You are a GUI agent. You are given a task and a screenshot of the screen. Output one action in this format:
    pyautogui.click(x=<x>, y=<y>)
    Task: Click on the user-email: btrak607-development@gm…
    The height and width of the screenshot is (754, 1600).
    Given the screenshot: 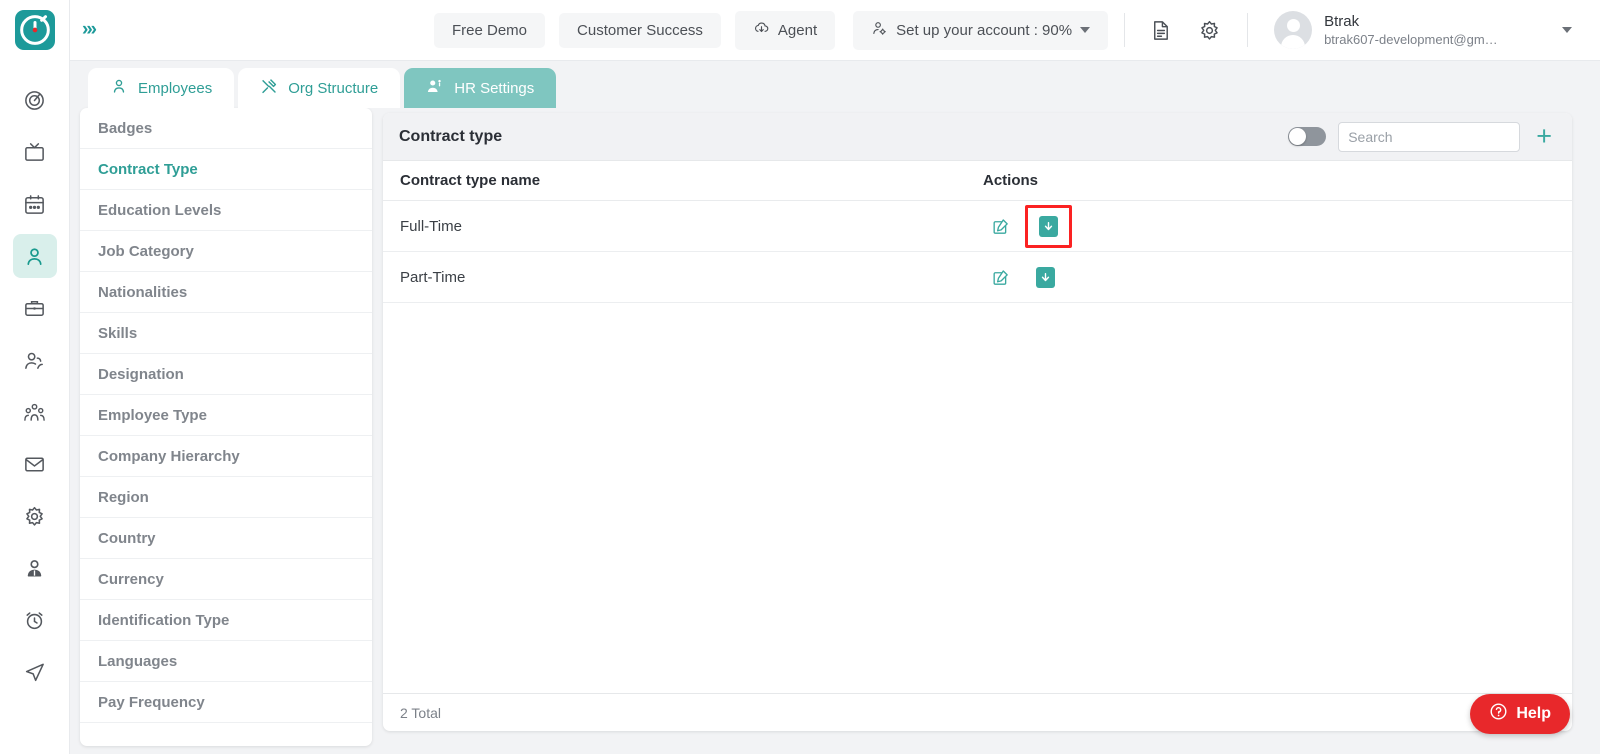 What is the action you would take?
    pyautogui.click(x=1411, y=39)
    